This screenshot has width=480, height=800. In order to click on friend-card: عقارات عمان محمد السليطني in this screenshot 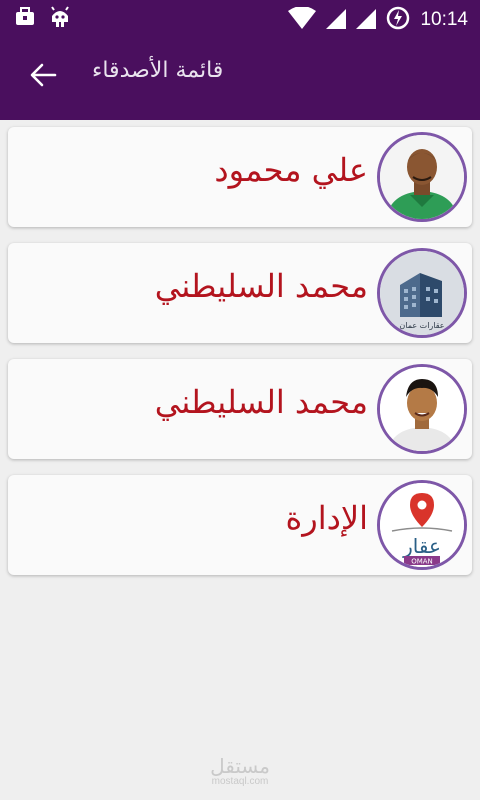, I will do `click(240, 293)`.